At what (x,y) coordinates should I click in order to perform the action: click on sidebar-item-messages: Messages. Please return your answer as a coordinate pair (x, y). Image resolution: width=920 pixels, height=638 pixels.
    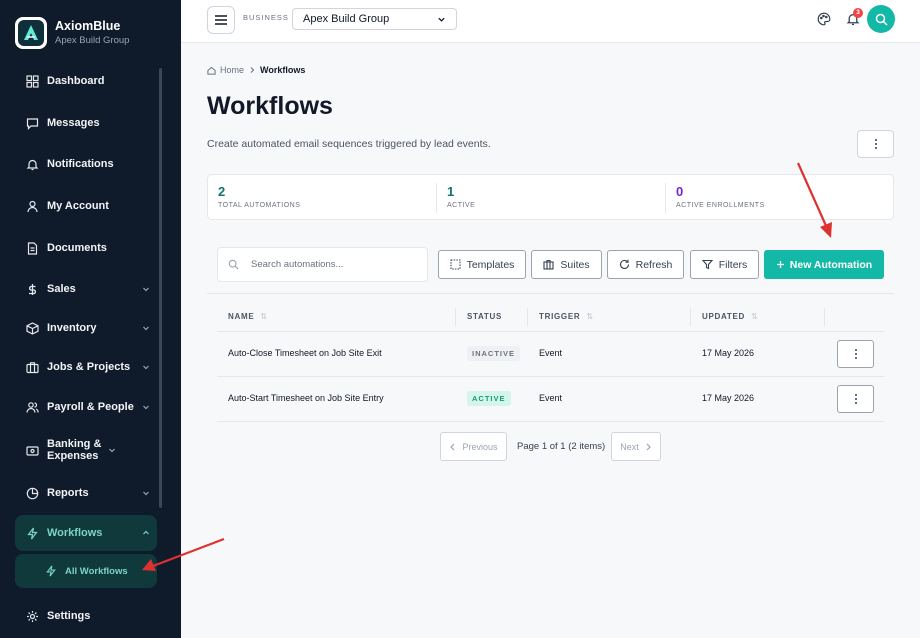
    Looking at the image, I should click on (86, 123).